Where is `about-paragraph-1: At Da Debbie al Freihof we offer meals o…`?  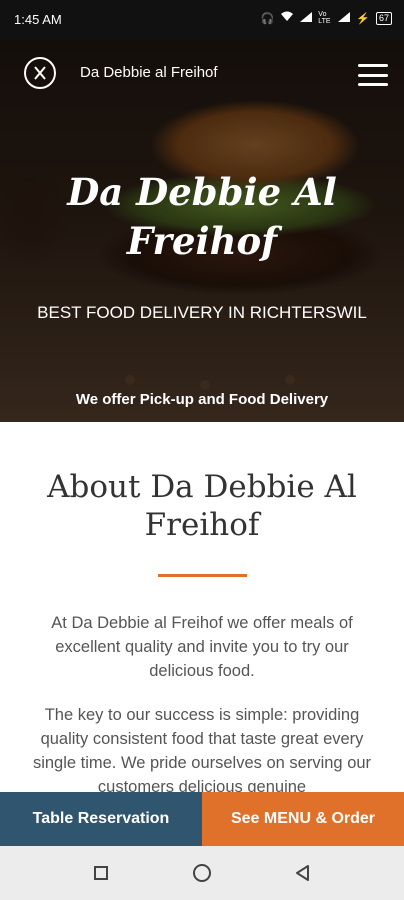 about-paragraph-1: At Da Debbie al Freihof we offer meals o… is located at coordinates (202, 647).